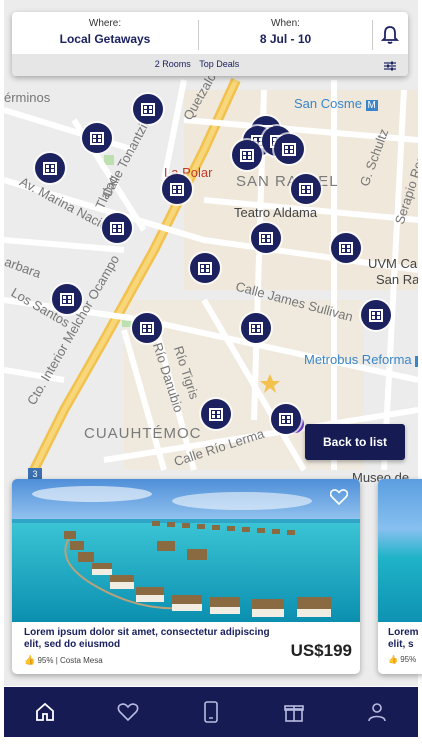 The image size is (422, 744). I want to click on hotel-photo, so click(400, 550).